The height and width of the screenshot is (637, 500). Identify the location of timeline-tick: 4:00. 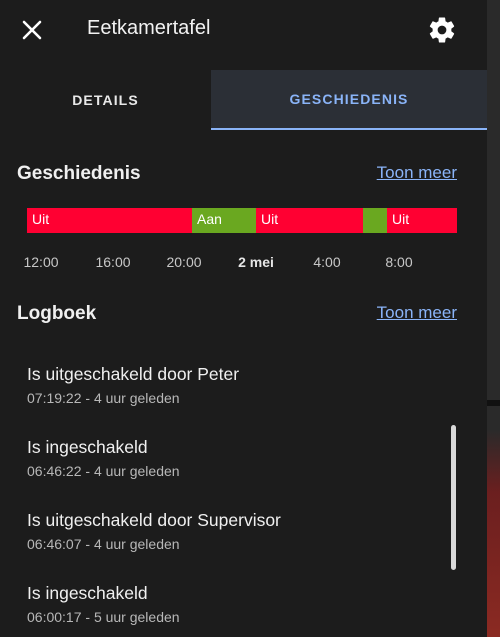
(327, 262).